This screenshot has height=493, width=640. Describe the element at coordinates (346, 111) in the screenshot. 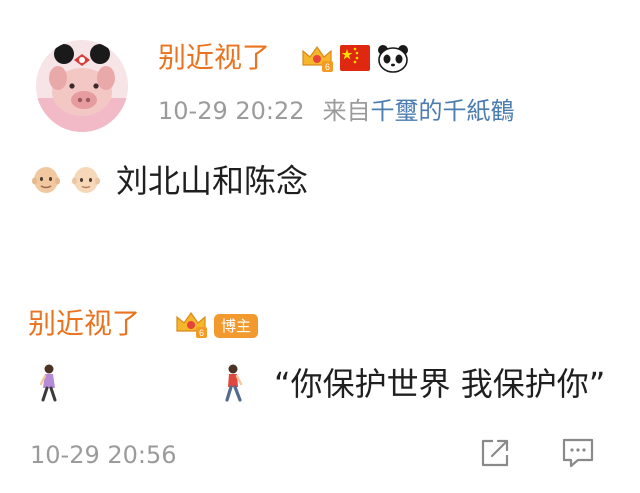

I see `source-prefix: 来自` at that location.